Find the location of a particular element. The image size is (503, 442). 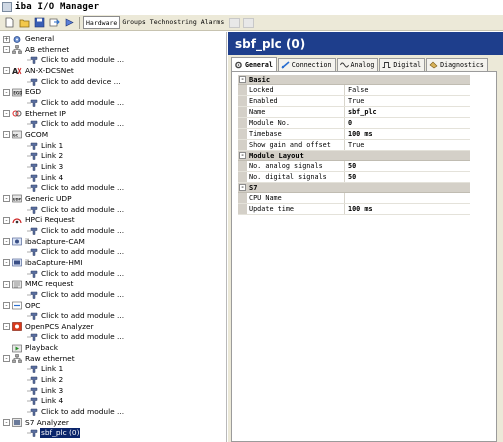

tab-digital: Digital is located at coordinates (402, 64).